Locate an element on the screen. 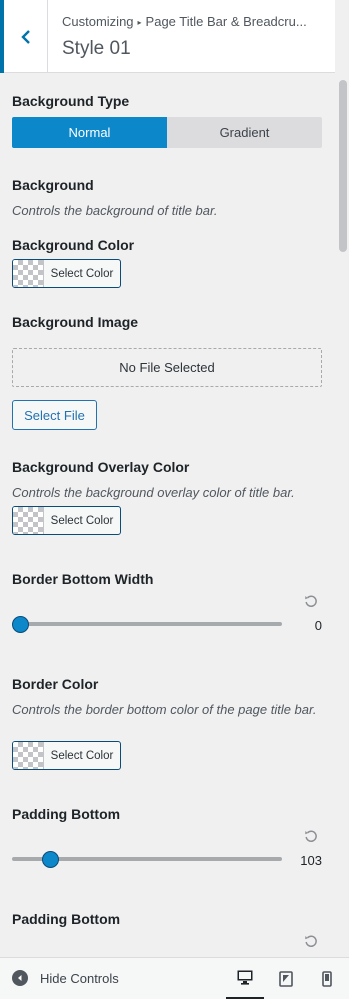 This screenshot has width=349, height=999. mobile-preview-button is located at coordinates (327, 978).